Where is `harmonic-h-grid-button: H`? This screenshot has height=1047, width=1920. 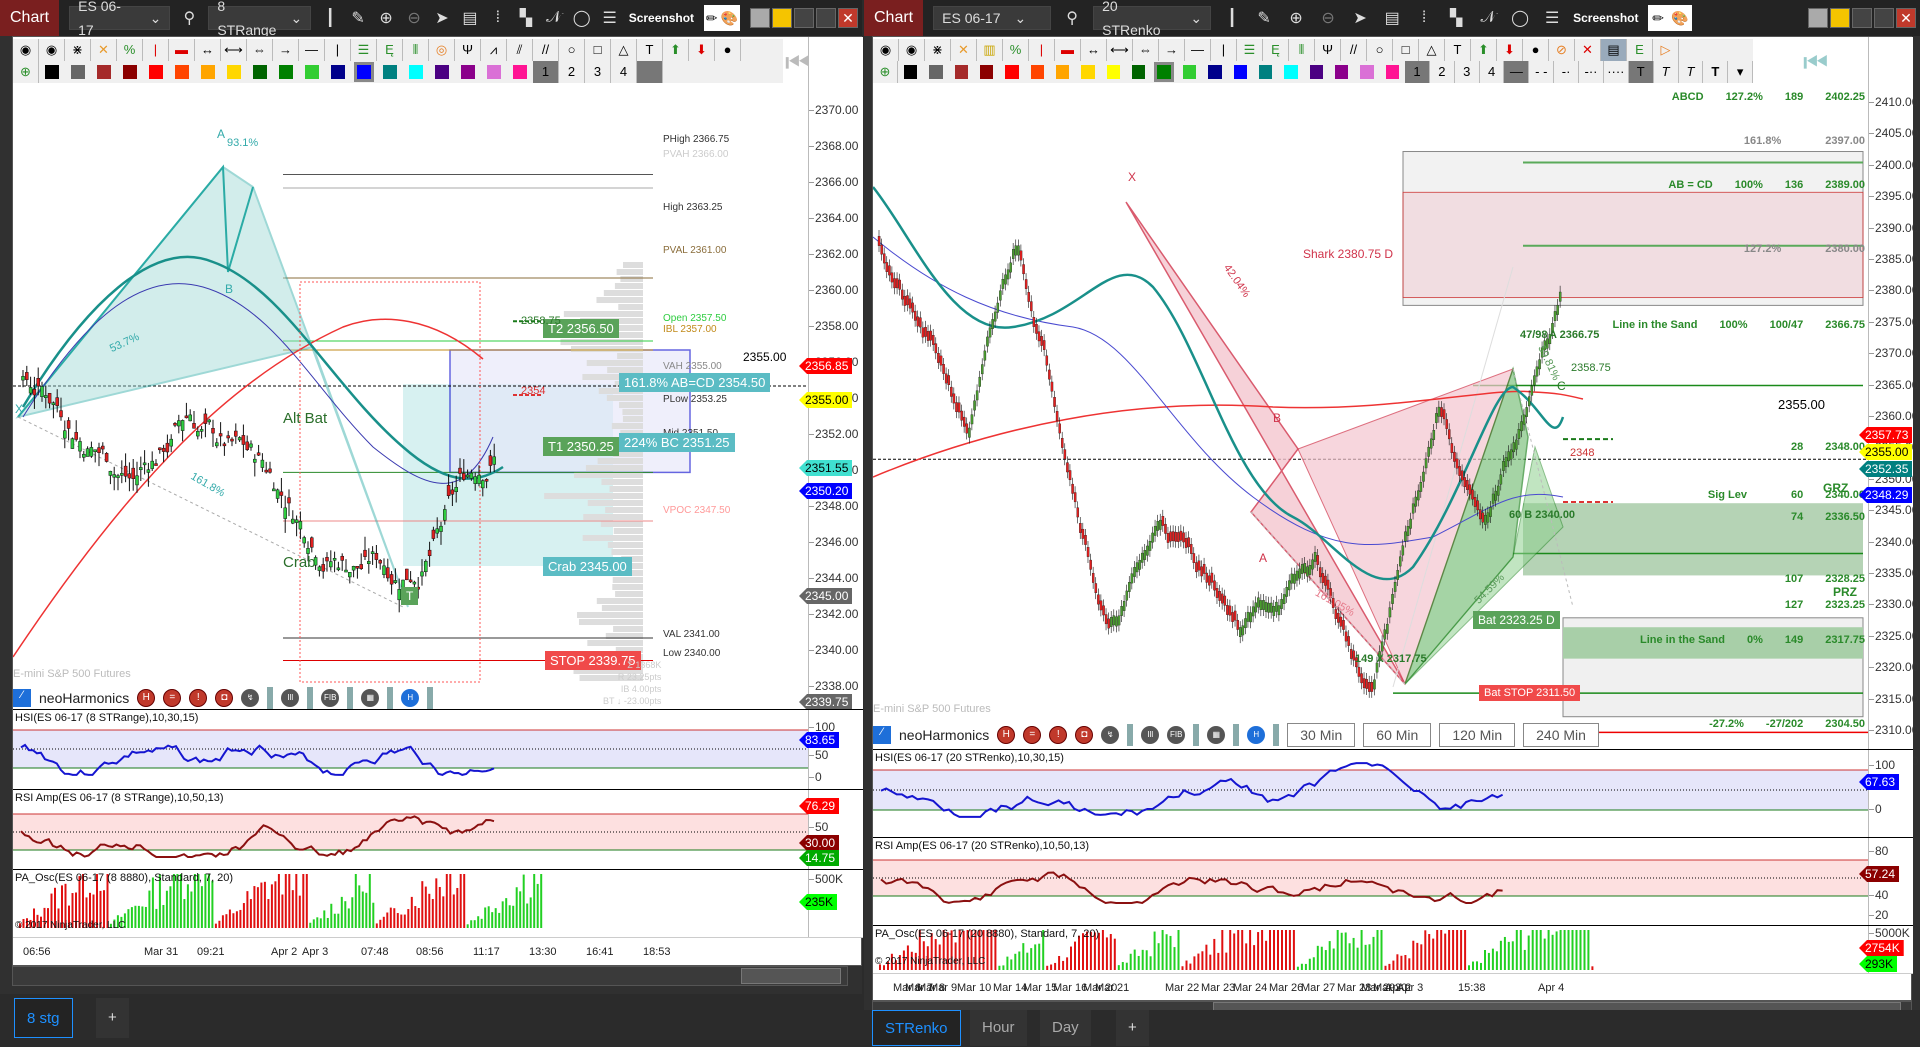
harmonic-h-grid-button: H is located at coordinates (410, 698).